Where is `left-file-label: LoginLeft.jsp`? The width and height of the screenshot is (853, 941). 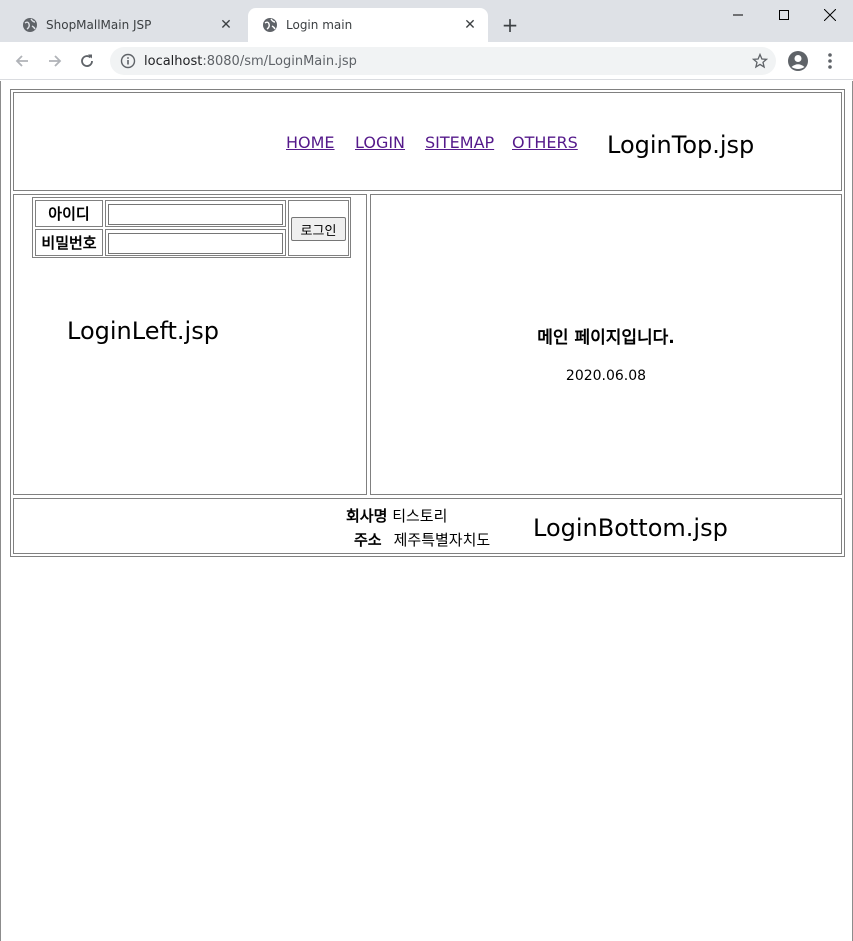 left-file-label: LoginLeft.jsp is located at coordinates (143, 331).